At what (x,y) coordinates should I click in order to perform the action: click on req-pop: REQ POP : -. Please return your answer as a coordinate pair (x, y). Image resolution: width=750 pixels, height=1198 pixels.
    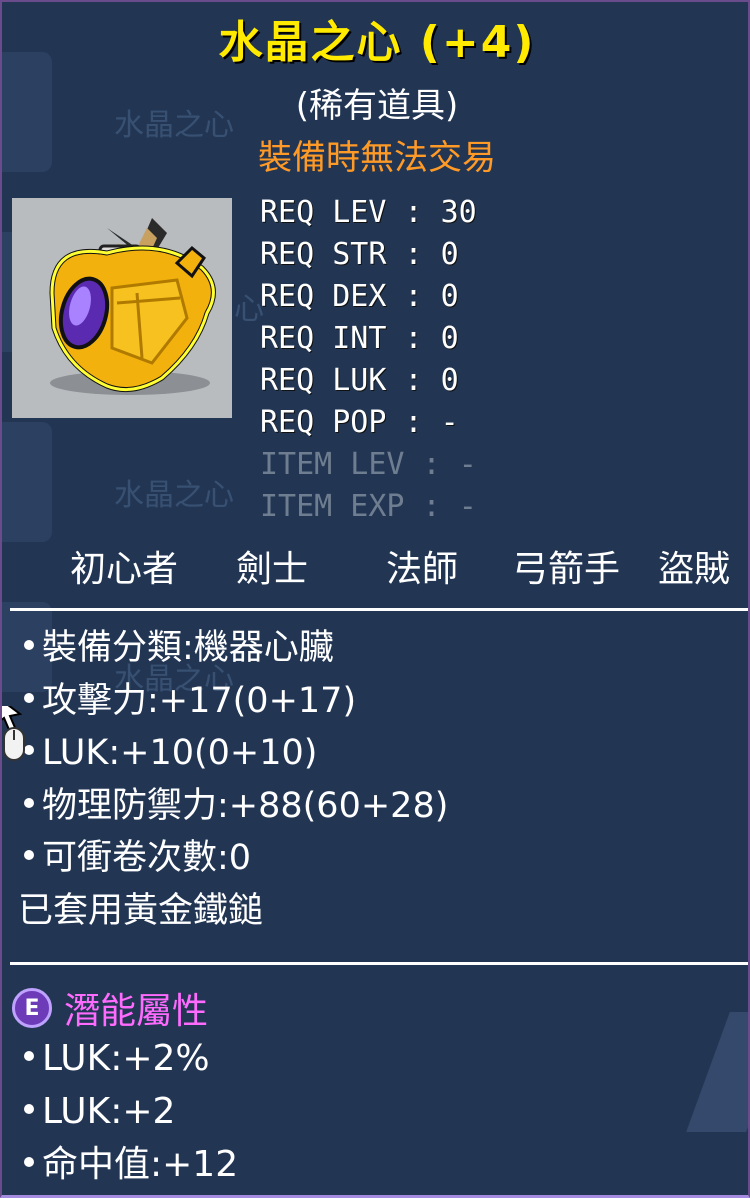
    Looking at the image, I should click on (359, 422).